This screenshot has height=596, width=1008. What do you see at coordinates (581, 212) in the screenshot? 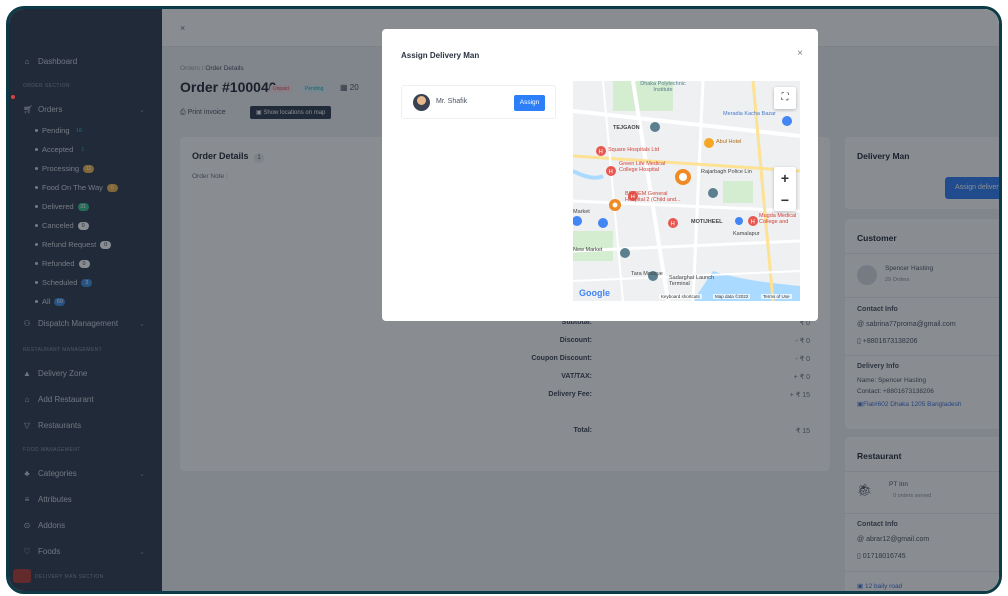
I see `map-label: Market` at bounding box center [581, 212].